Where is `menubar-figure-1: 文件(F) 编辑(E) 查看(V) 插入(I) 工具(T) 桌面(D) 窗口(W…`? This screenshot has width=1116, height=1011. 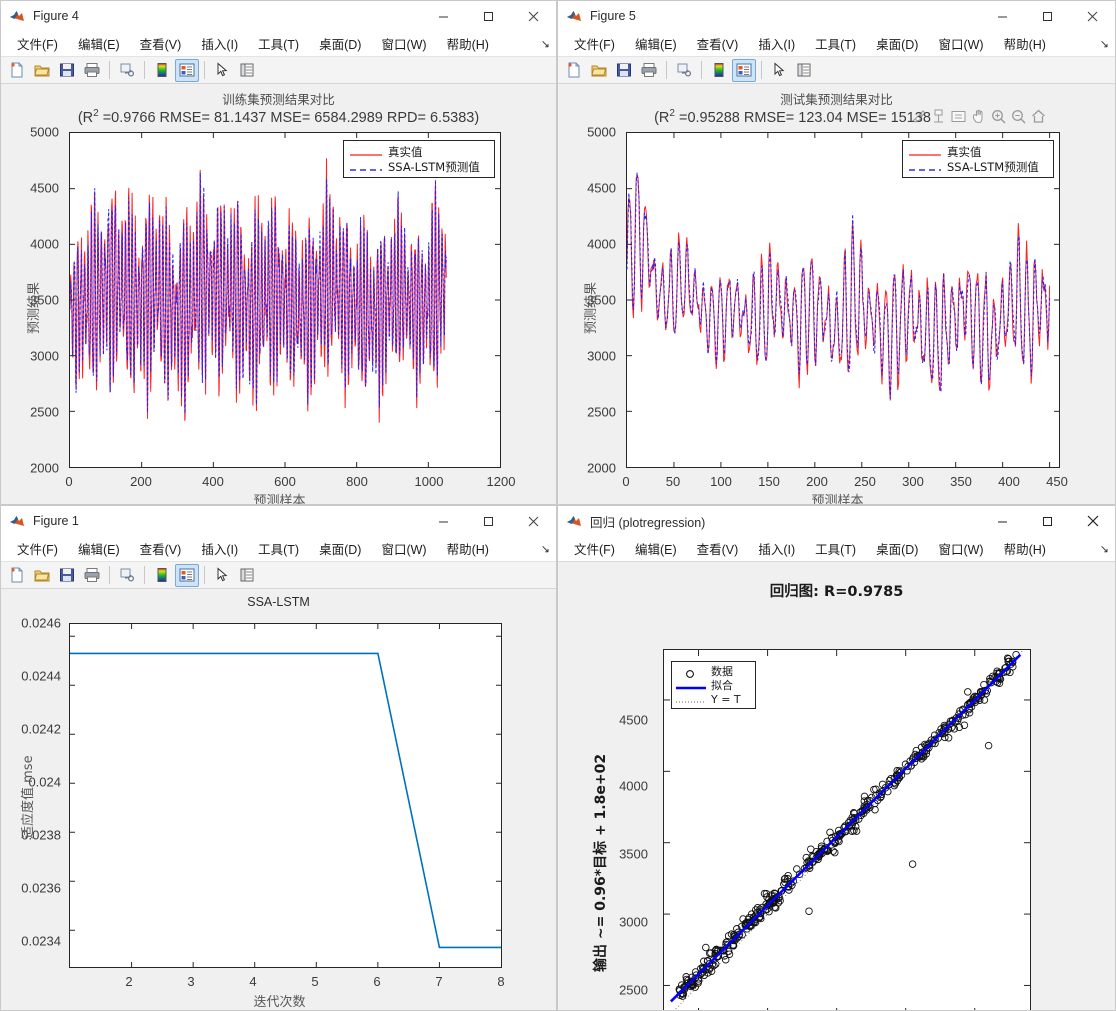
menubar-figure-1: 文件(F) 编辑(E) 查看(V) 插入(I) 工具(T) 桌面(D) 窗口(W… is located at coordinates (278, 549).